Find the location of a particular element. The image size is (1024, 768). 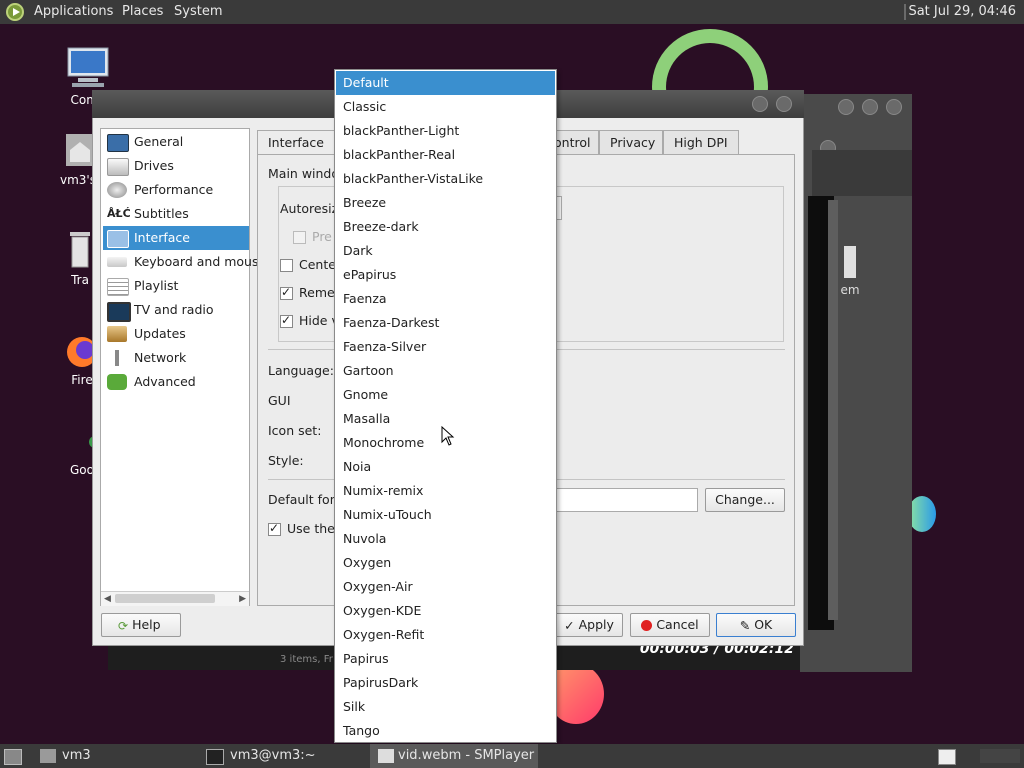

gui-label: GUI is located at coordinates (279, 400).